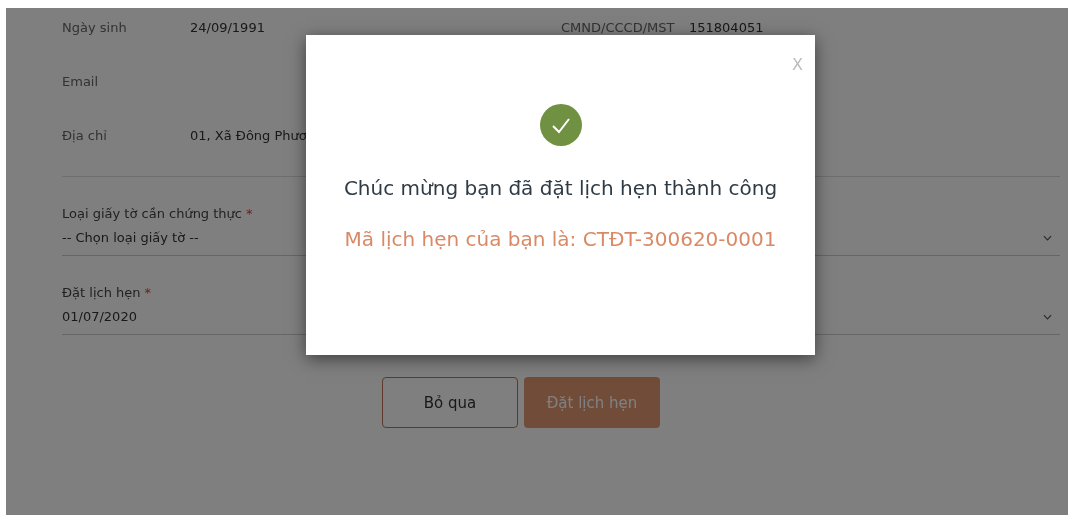 The height and width of the screenshot is (515, 1068). What do you see at coordinates (560, 188) in the screenshot?
I see `dialog-title: Chúc mừng bạn đã đặt lịch hẹn thành công` at bounding box center [560, 188].